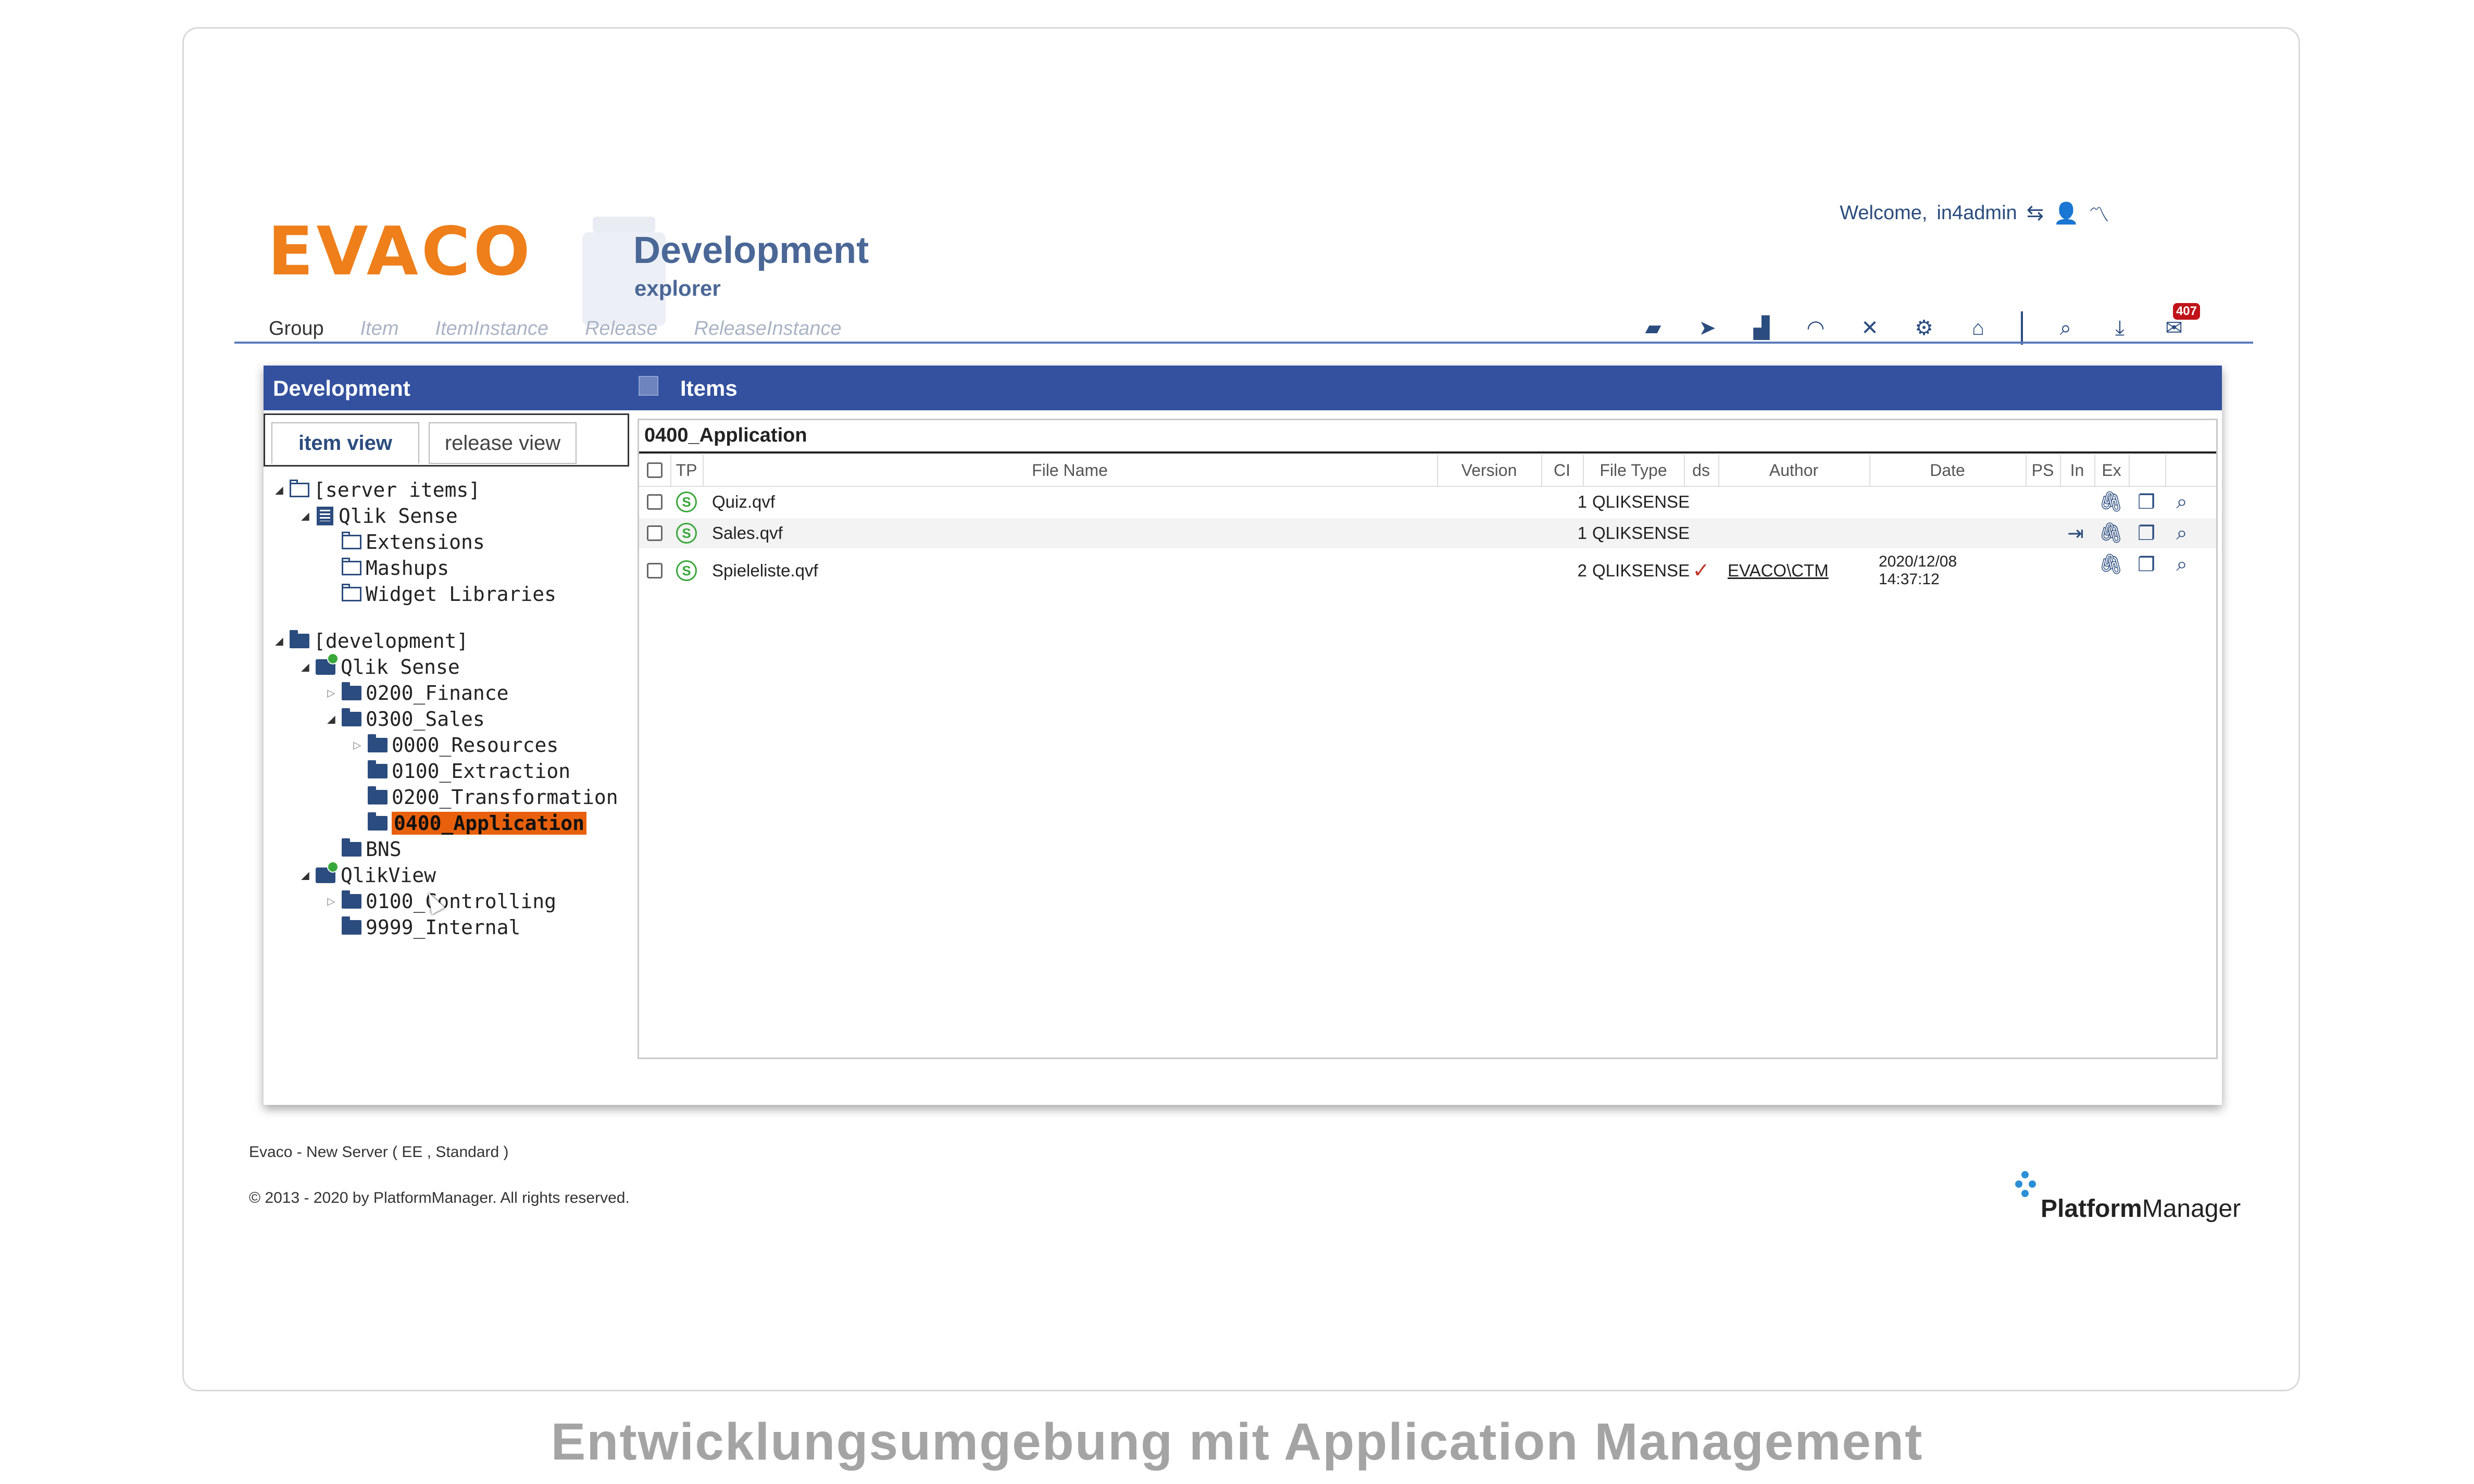 The height and width of the screenshot is (1484, 2474). I want to click on row-action: ⇥, so click(2075, 533).